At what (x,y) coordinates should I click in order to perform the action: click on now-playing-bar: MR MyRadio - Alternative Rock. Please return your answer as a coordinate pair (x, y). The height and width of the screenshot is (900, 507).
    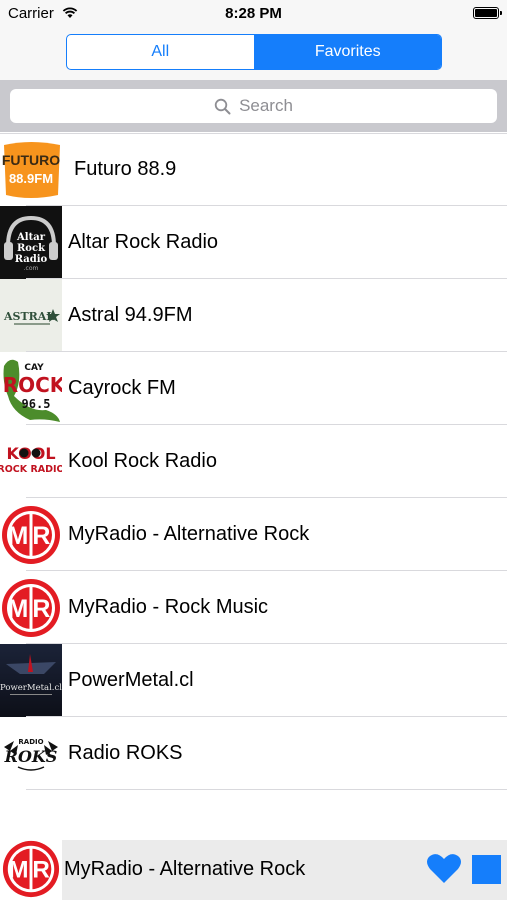
    Looking at the image, I should click on (253, 869).